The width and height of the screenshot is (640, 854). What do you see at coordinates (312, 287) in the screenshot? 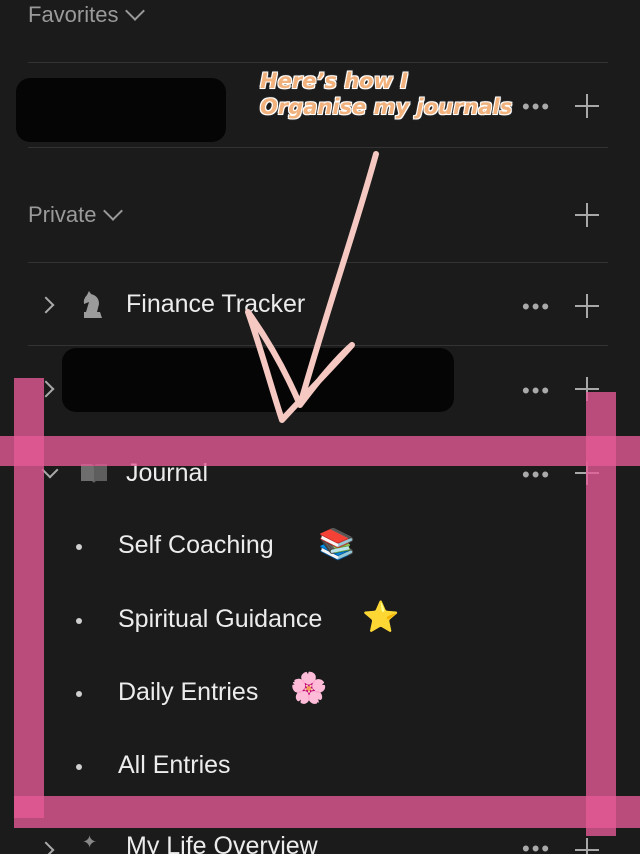
I see `hand-drawn-arrow-icon` at bounding box center [312, 287].